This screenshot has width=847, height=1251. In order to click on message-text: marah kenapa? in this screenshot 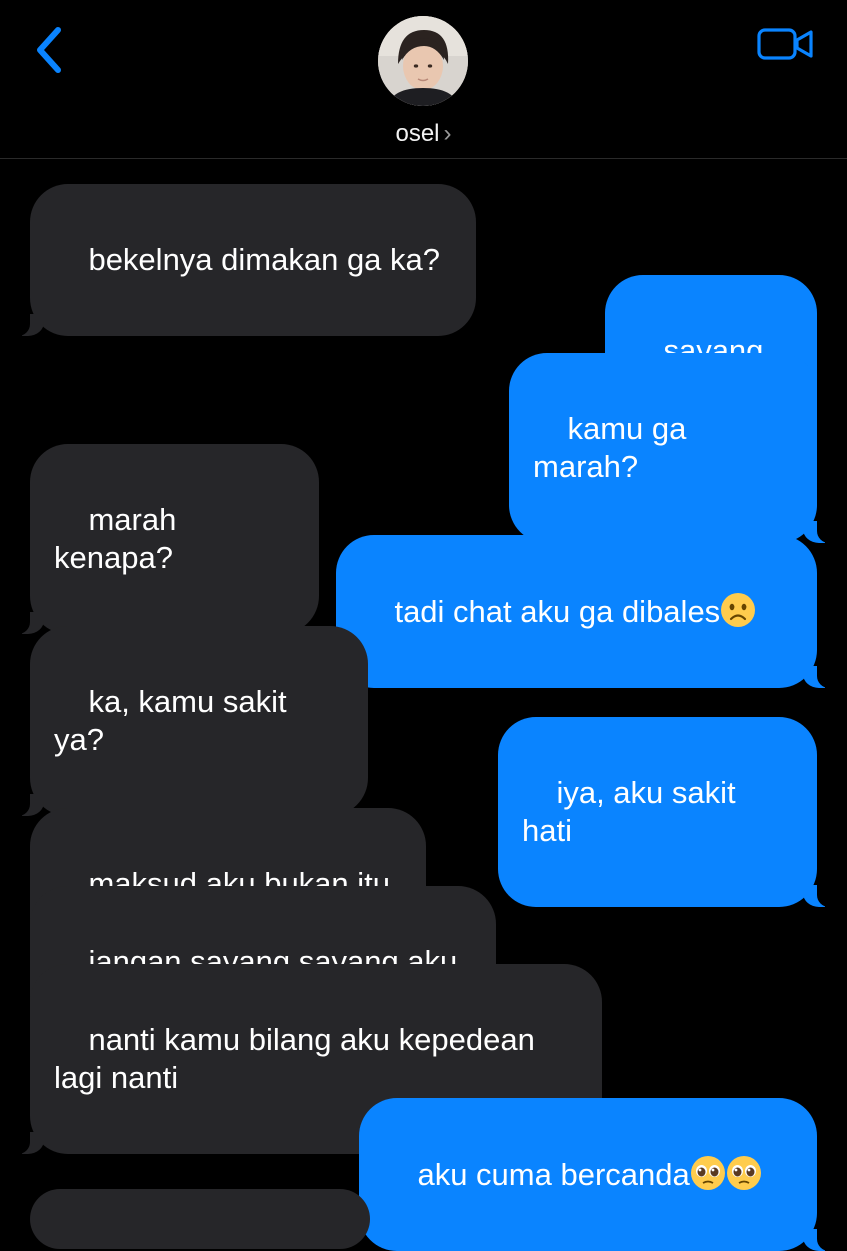, I will do `click(119, 538)`.